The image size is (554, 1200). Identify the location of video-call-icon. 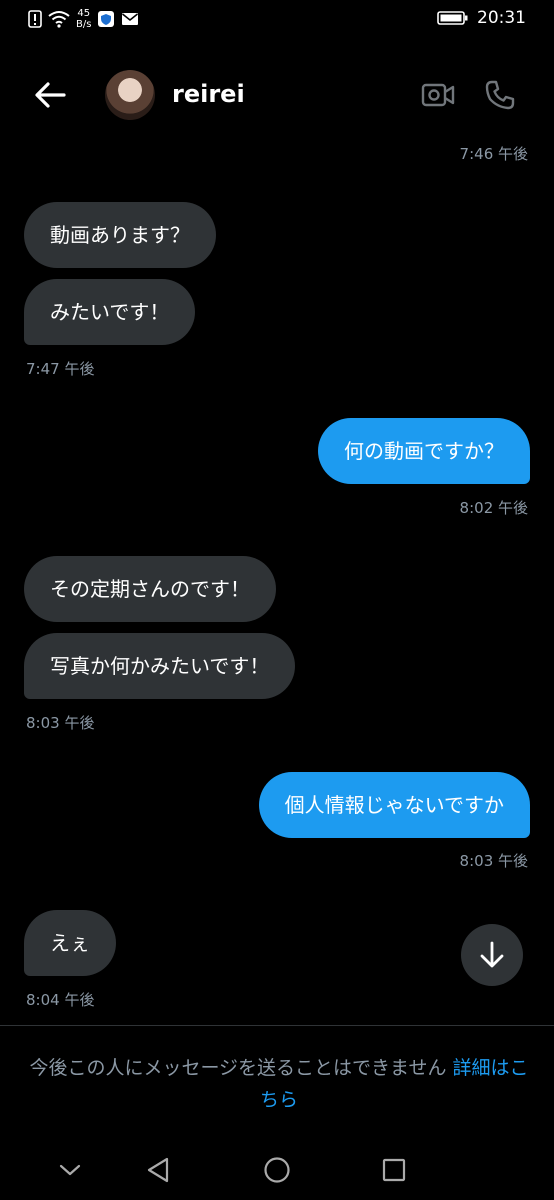
(438, 95).